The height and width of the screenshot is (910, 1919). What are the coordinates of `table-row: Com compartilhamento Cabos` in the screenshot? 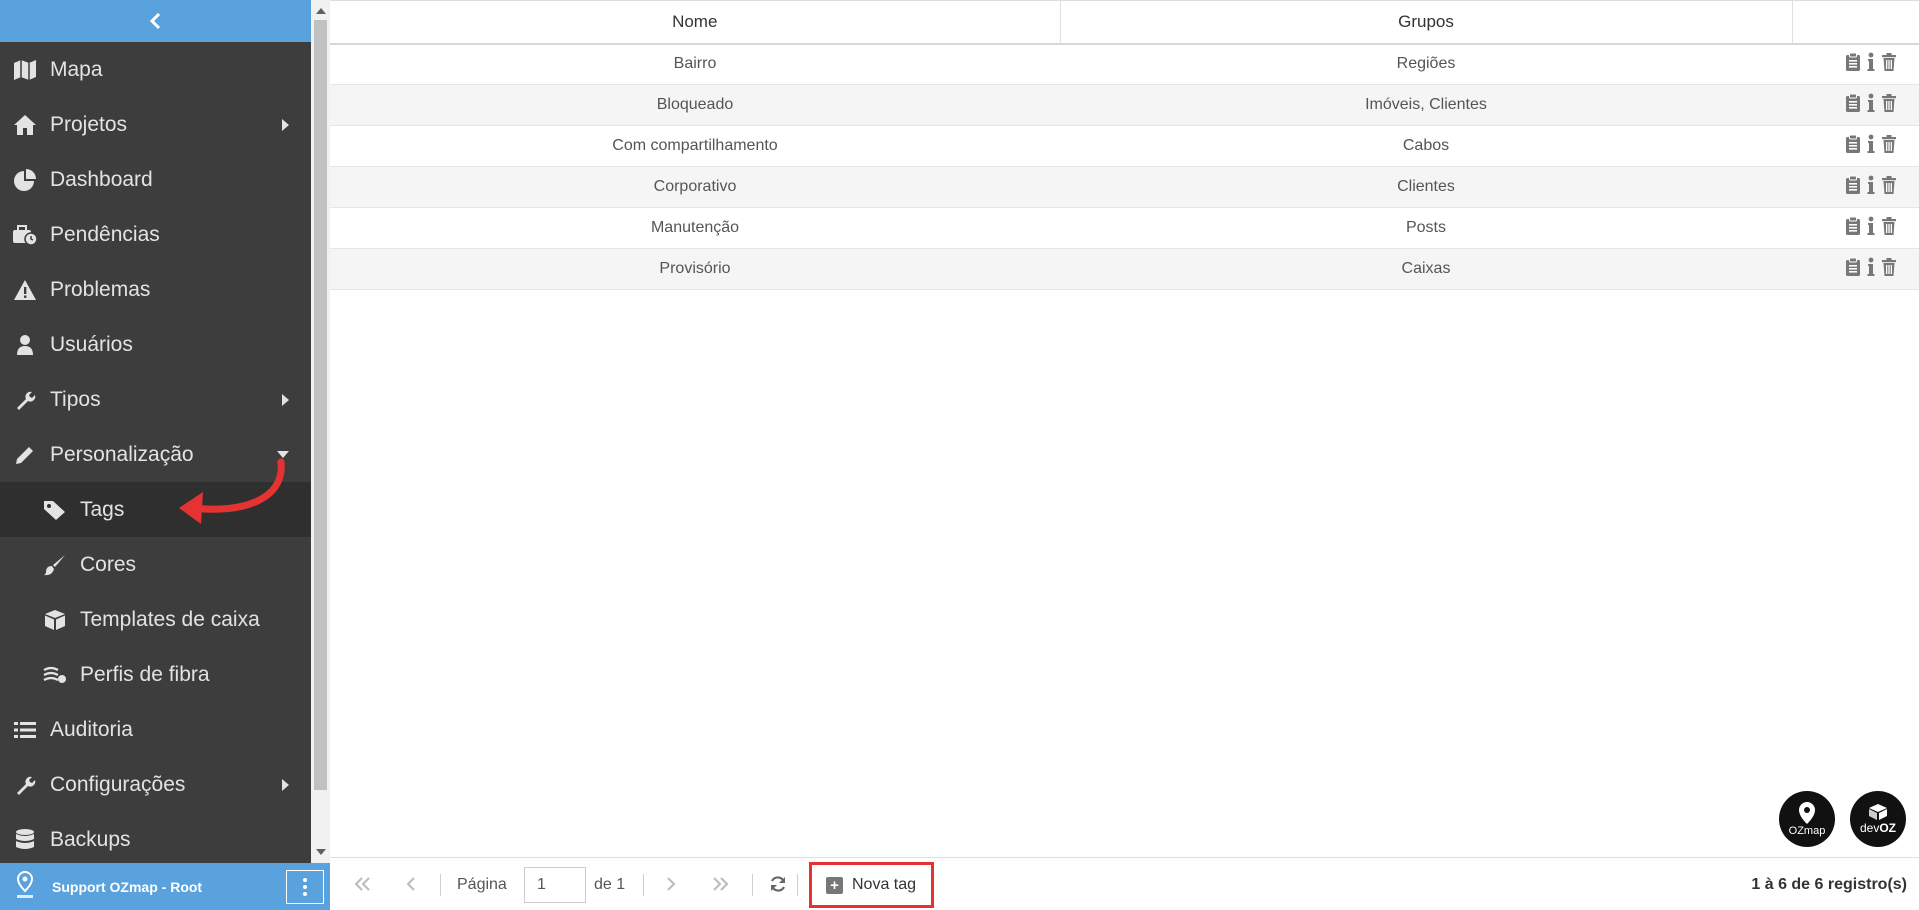 It's located at (1124, 146).